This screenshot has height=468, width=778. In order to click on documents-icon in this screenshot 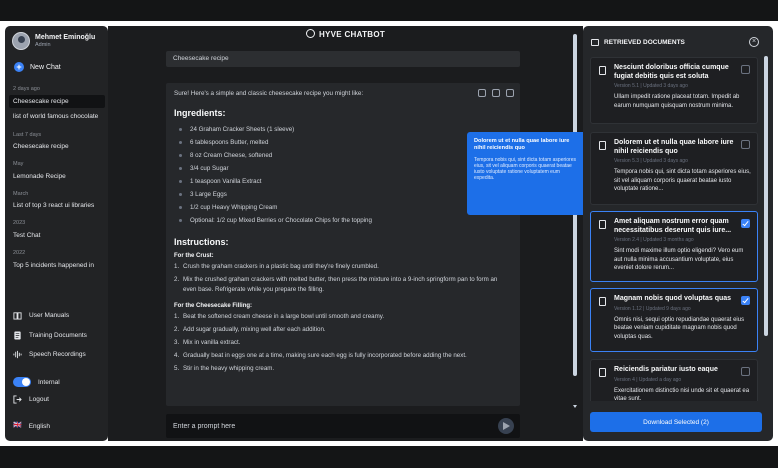, I will do `click(595, 42)`.